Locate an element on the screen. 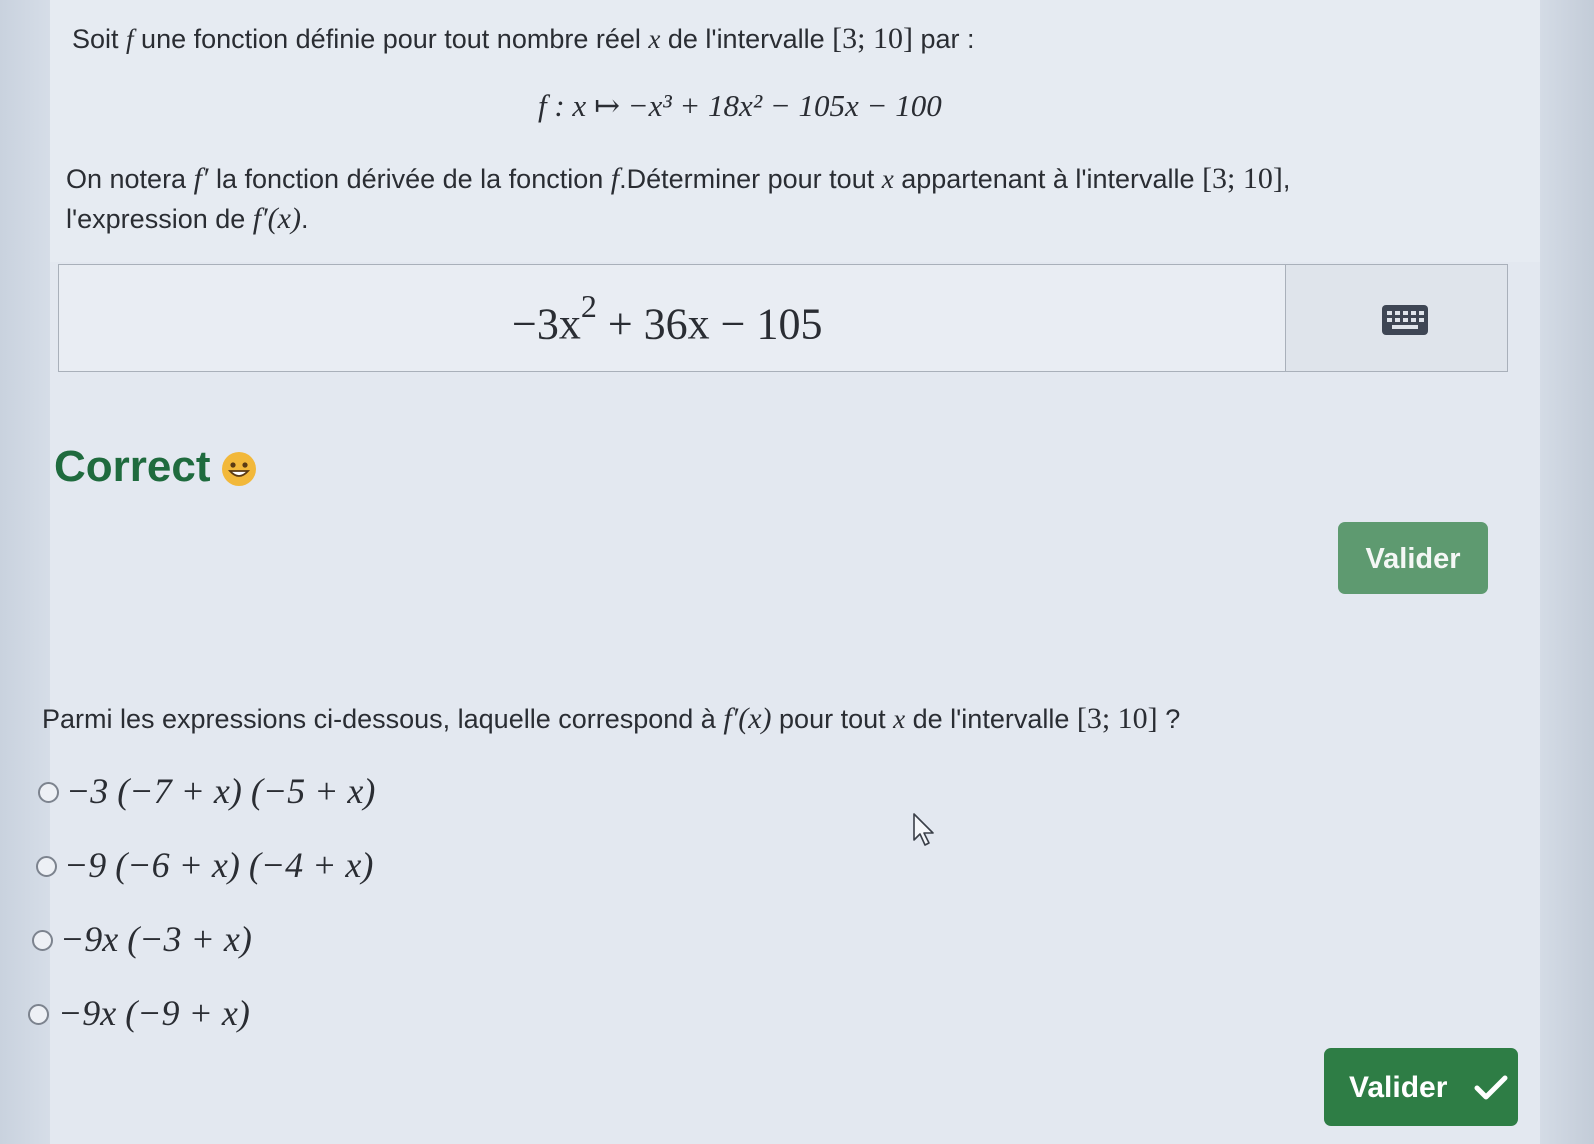 Image resolution: width=1594 pixels, height=1144 pixels. grinning-face-icon is located at coordinates (239, 469).